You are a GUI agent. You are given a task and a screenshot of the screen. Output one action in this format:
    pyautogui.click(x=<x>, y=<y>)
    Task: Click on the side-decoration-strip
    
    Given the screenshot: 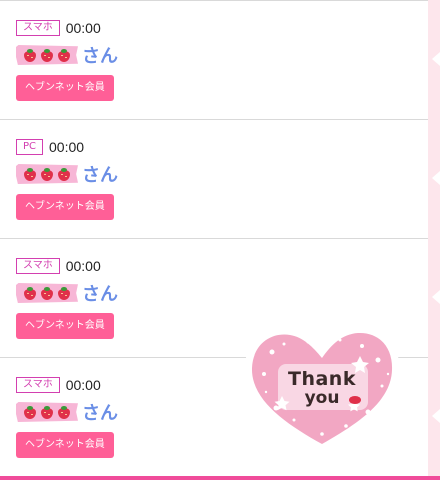 What is the action you would take?
    pyautogui.click(x=434, y=240)
    